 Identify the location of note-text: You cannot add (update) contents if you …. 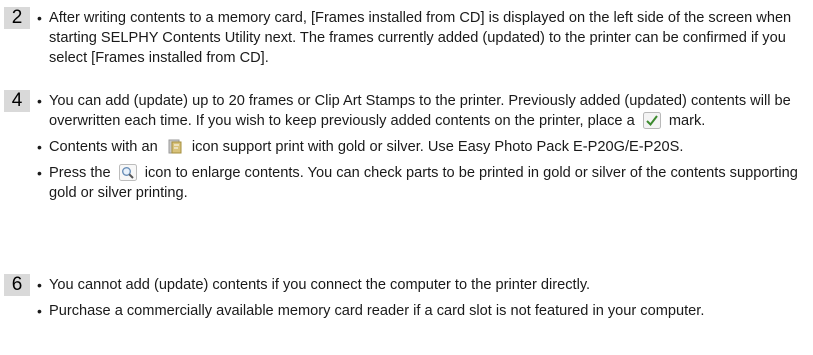
(320, 285).